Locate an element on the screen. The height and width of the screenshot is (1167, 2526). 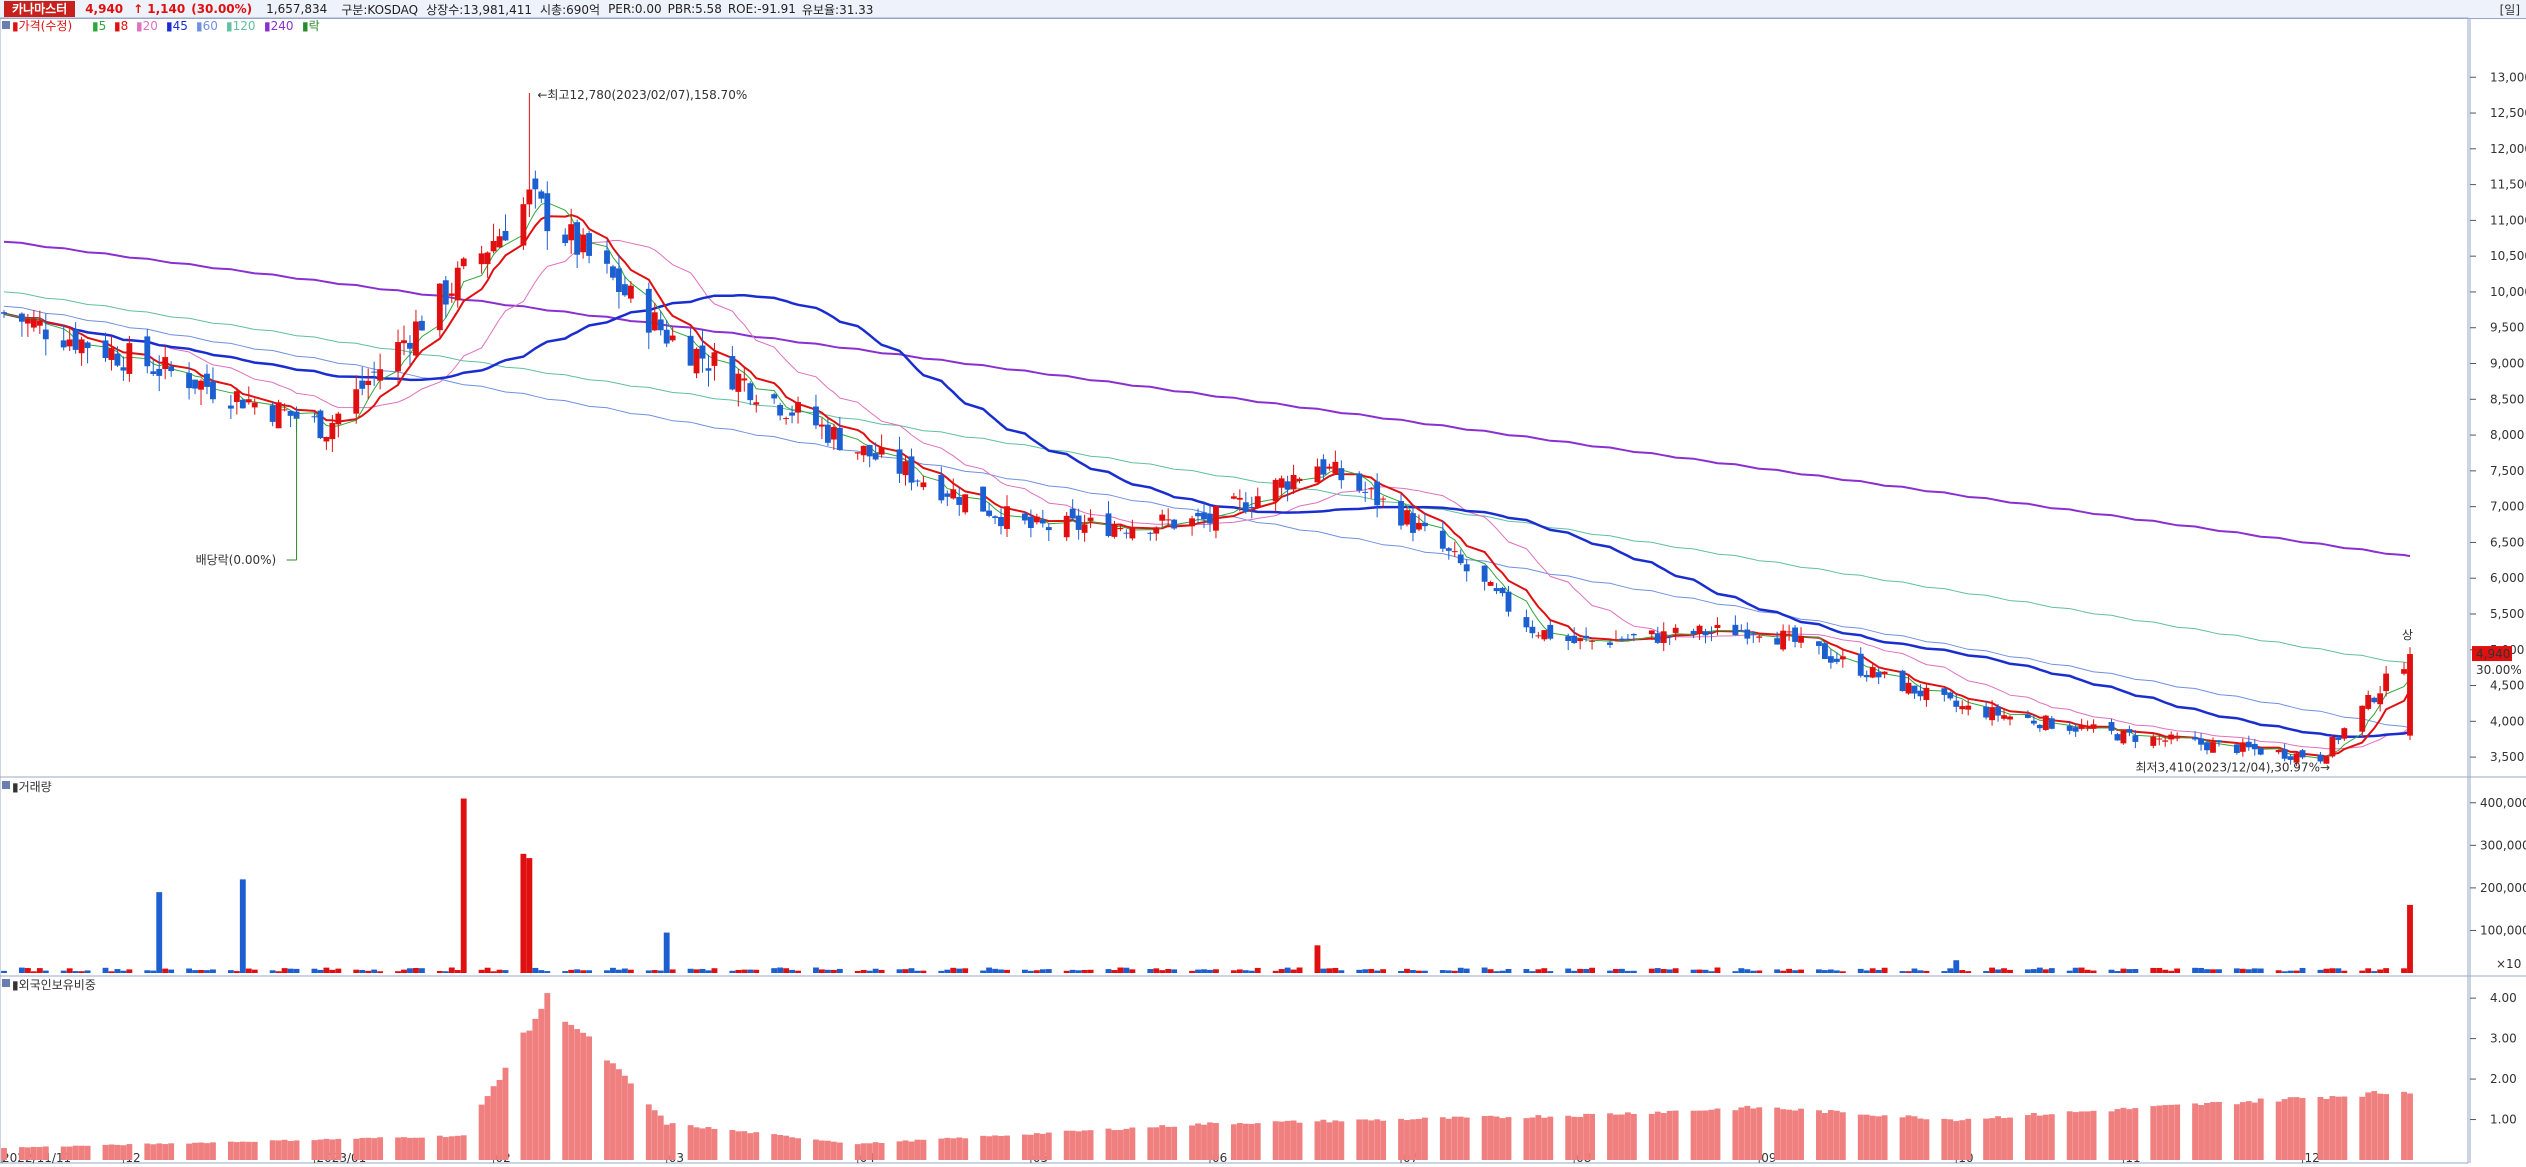
volume-pane-handle is located at coordinates (6, 785).